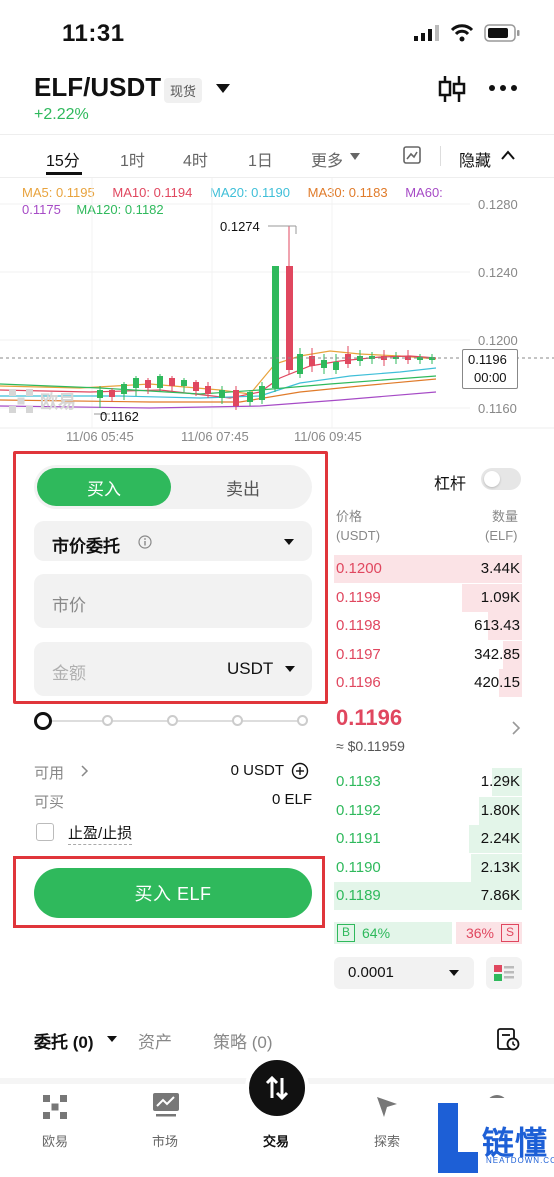 The image size is (554, 1177). Describe the element at coordinates (358, 654) in the screenshot. I see `ask-price: 0.1197` at that location.